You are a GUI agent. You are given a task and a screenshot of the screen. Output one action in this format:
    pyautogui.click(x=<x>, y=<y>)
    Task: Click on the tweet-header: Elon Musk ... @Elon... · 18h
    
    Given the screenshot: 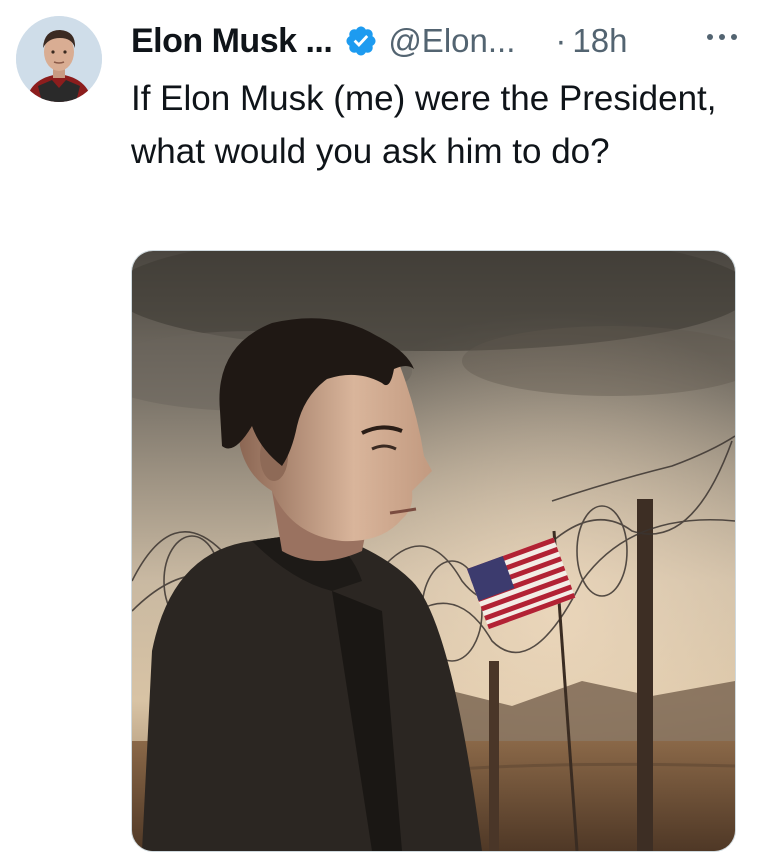 What is the action you would take?
    pyautogui.click(x=436, y=41)
    